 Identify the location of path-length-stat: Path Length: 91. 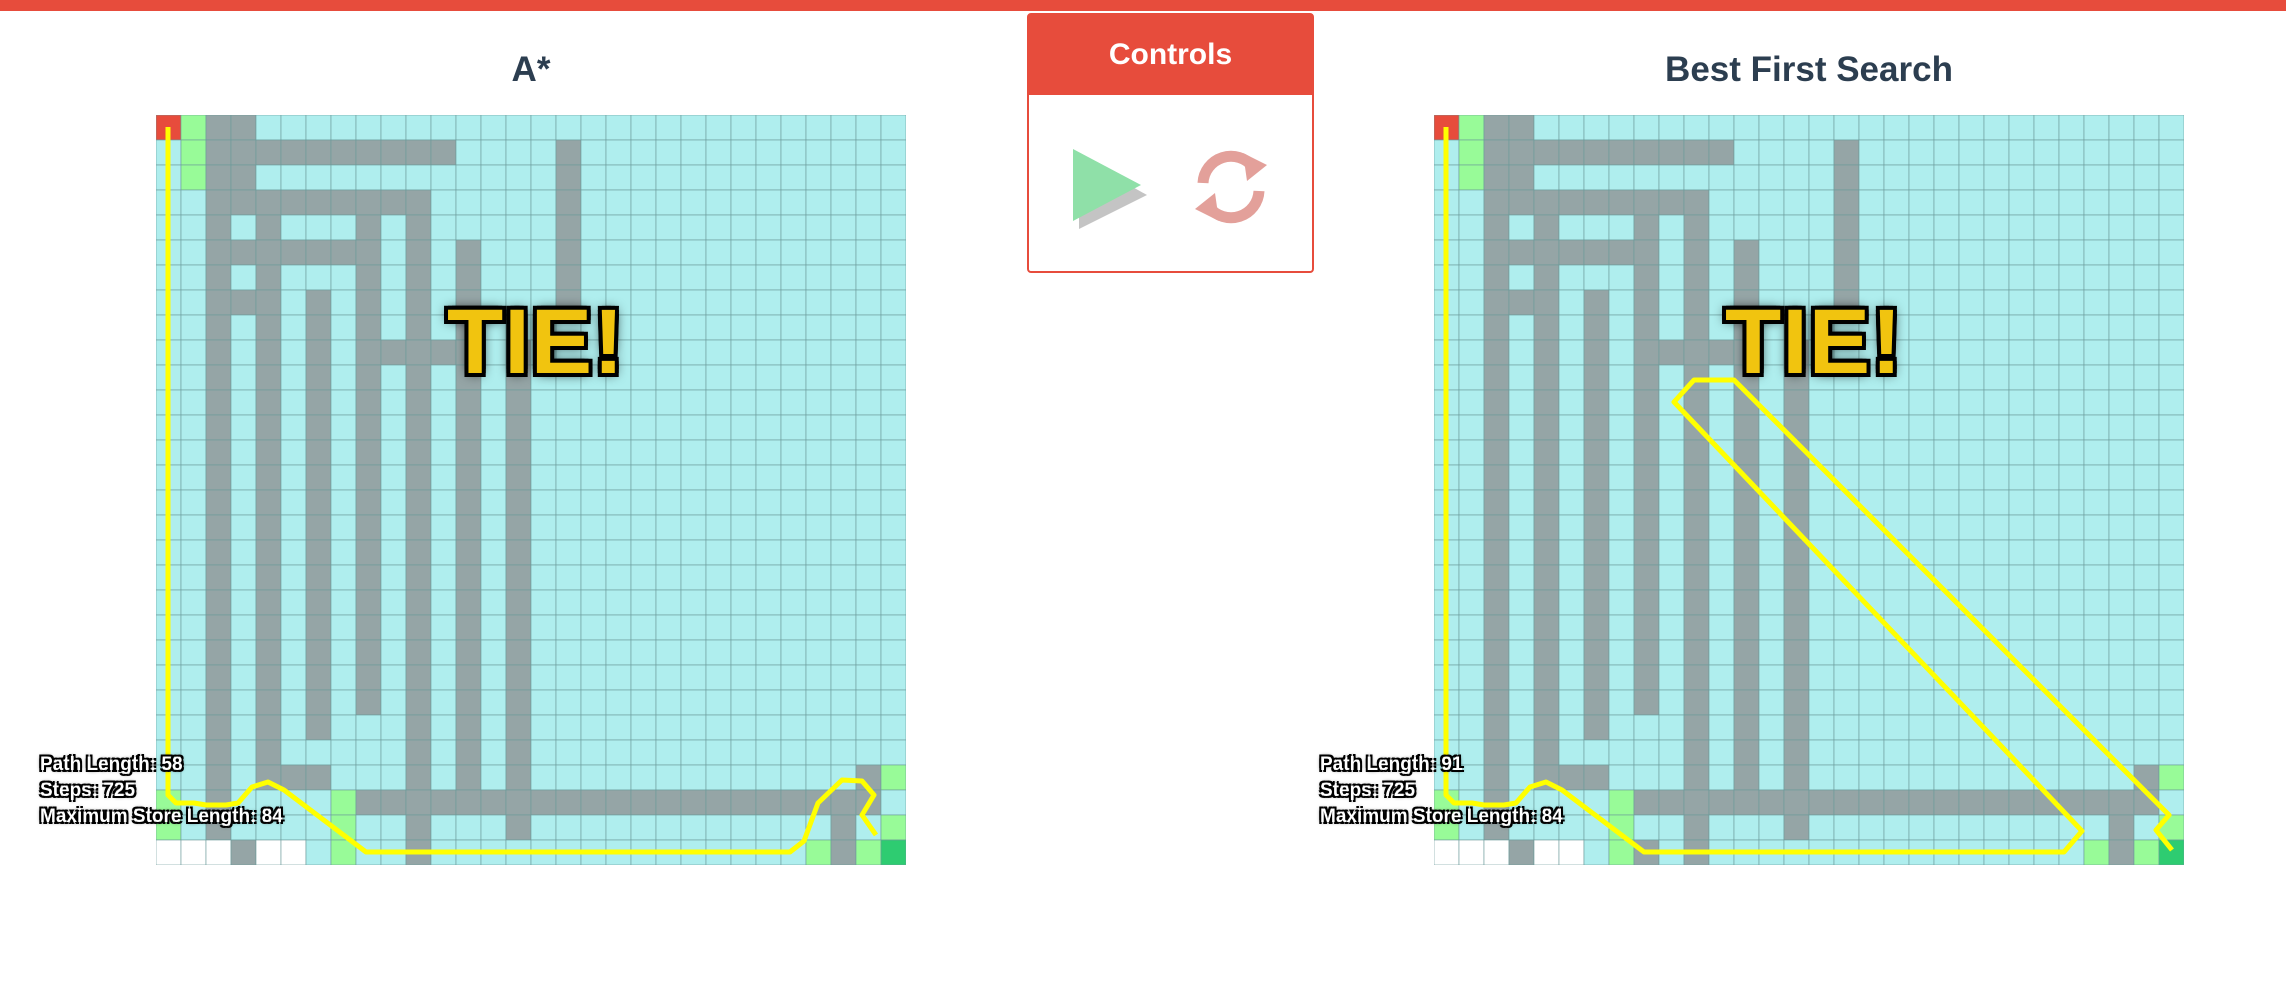
(1391, 764).